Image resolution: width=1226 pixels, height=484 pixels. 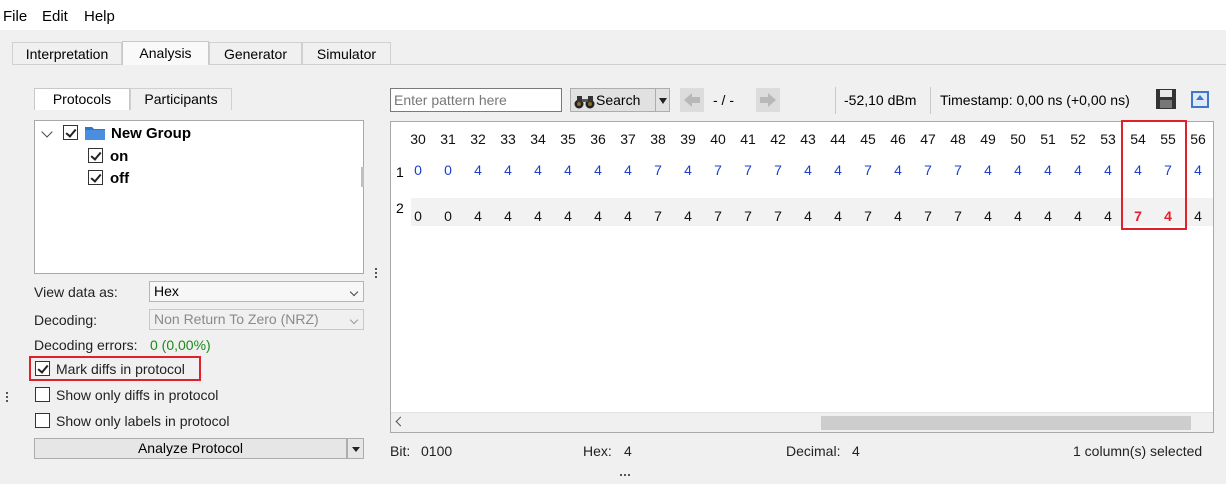 What do you see at coordinates (928, 139) in the screenshot?
I see `column-header: 47` at bounding box center [928, 139].